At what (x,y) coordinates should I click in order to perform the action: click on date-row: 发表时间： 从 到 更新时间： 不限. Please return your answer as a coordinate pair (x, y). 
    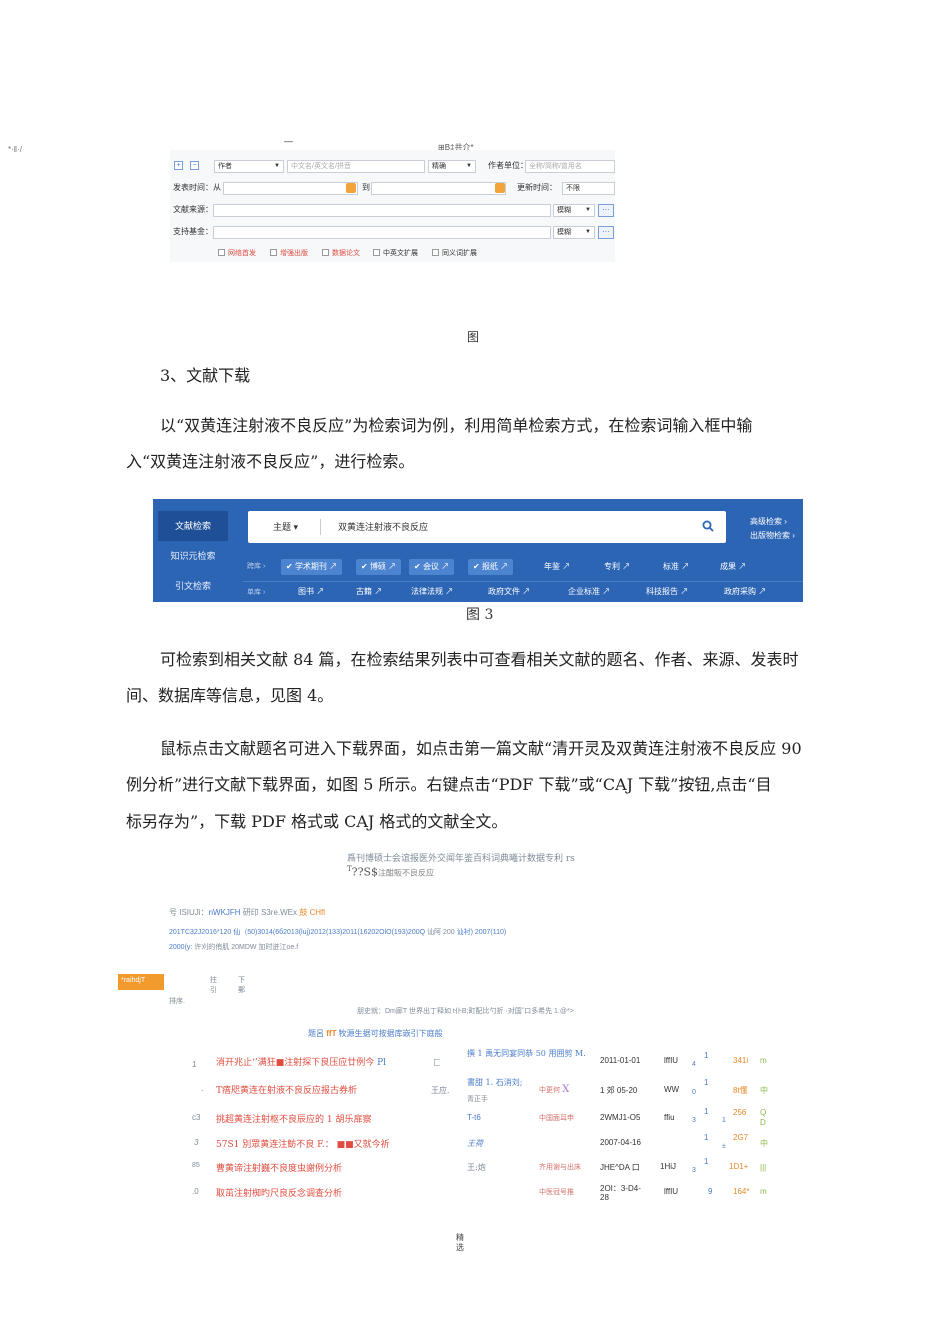
    Looking at the image, I should click on (392, 188).